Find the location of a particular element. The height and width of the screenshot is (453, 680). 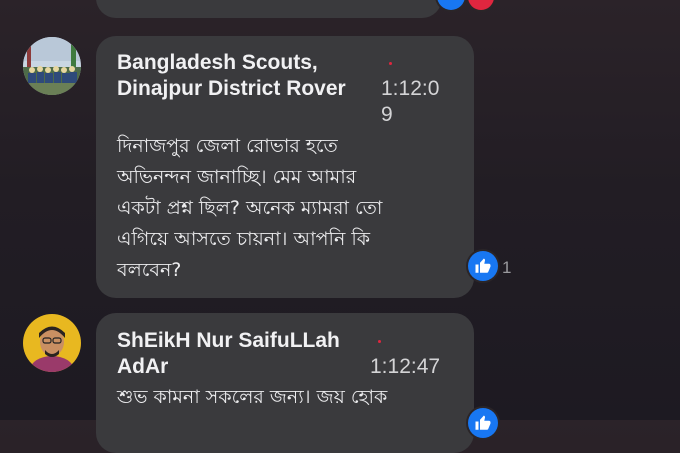

timestamp-line-1: 1:12:0 is located at coordinates (410, 88).